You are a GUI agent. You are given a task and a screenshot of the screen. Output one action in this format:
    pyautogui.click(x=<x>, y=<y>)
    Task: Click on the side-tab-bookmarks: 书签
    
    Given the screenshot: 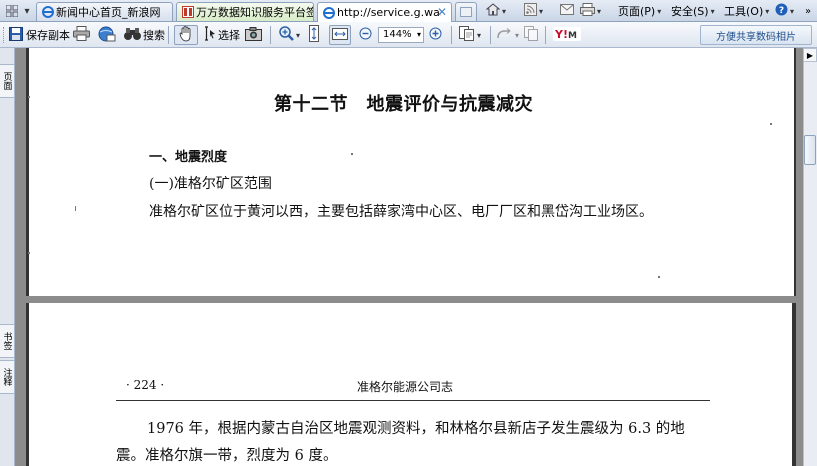 What is the action you would take?
    pyautogui.click(x=7, y=341)
    